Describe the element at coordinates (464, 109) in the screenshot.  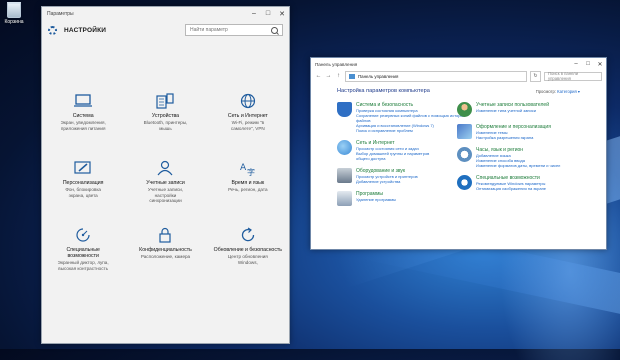
I see `user-accounts-icon` at that location.